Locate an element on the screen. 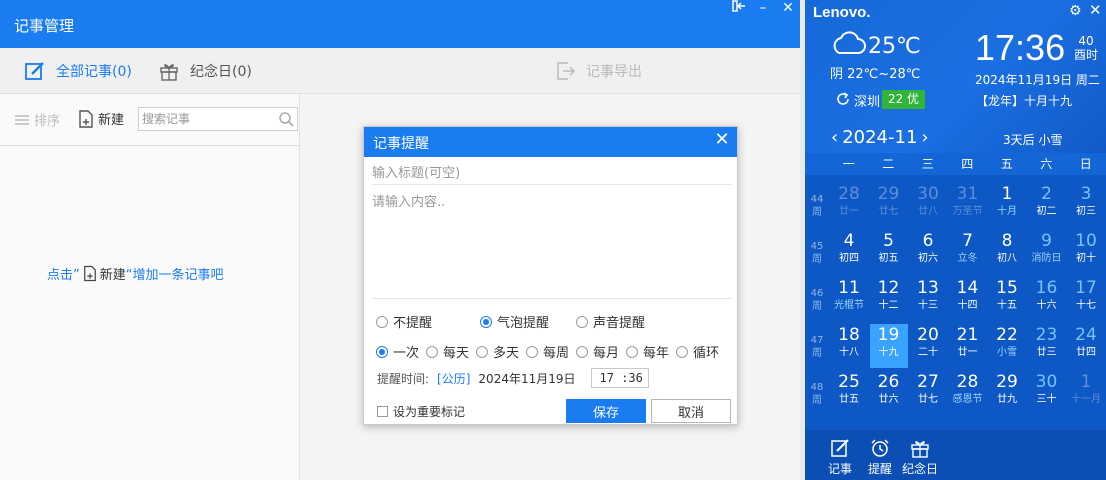 The height and width of the screenshot is (480, 1106). export-icon is located at coordinates (566, 71).